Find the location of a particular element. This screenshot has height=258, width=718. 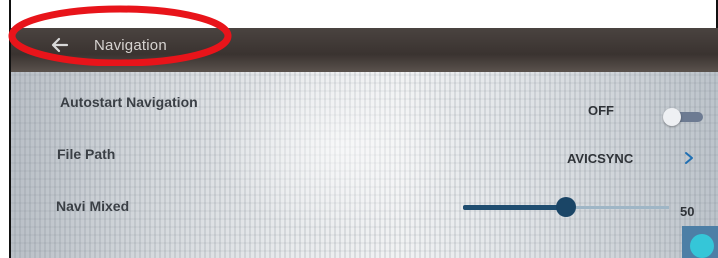

chevron-right-icon is located at coordinates (689, 158).